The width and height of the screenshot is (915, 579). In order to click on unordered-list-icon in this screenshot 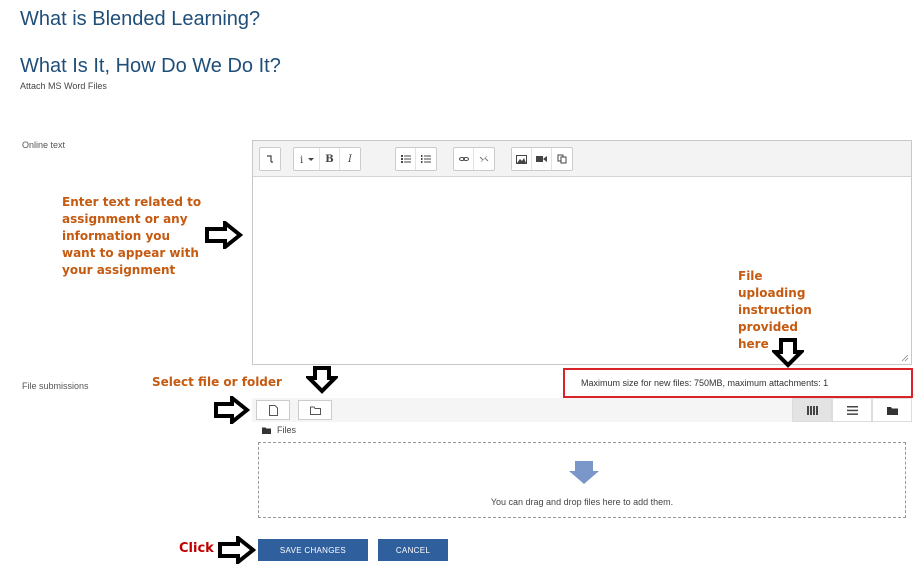, I will do `click(406, 159)`.